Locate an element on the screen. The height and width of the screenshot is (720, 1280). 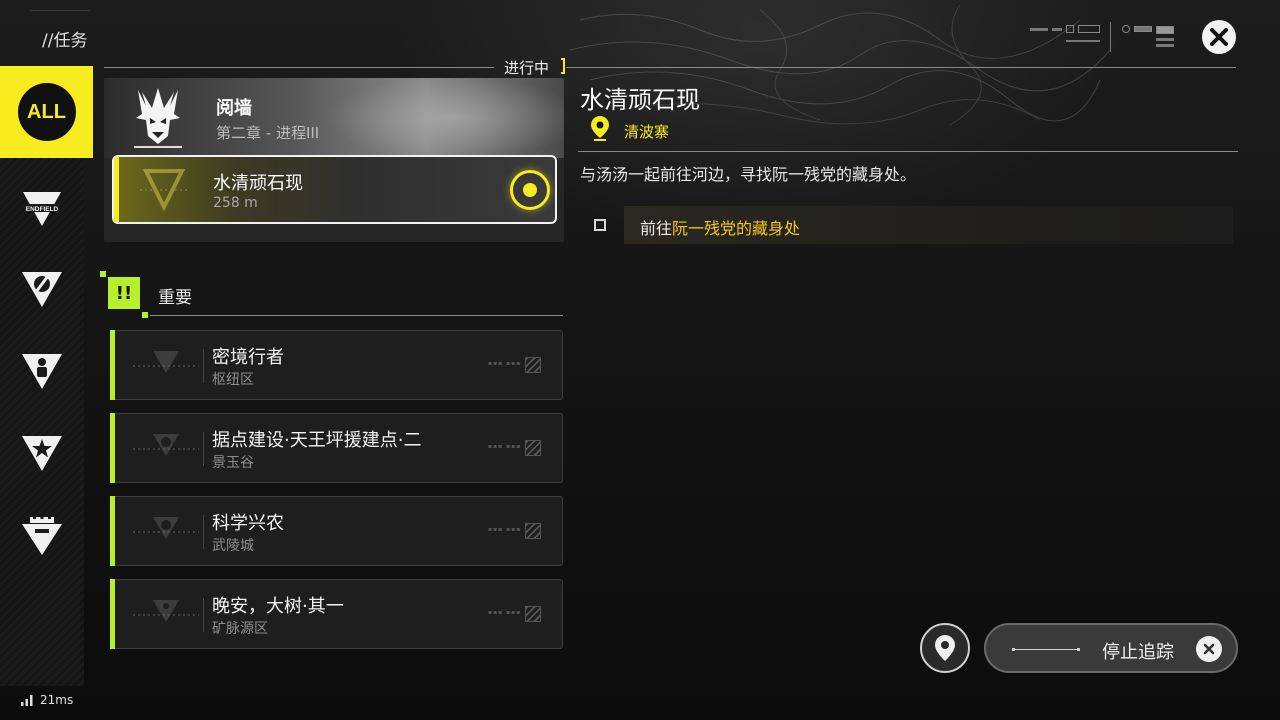
chapter-subtitle: 第二章 - 进程III is located at coordinates (268, 133).